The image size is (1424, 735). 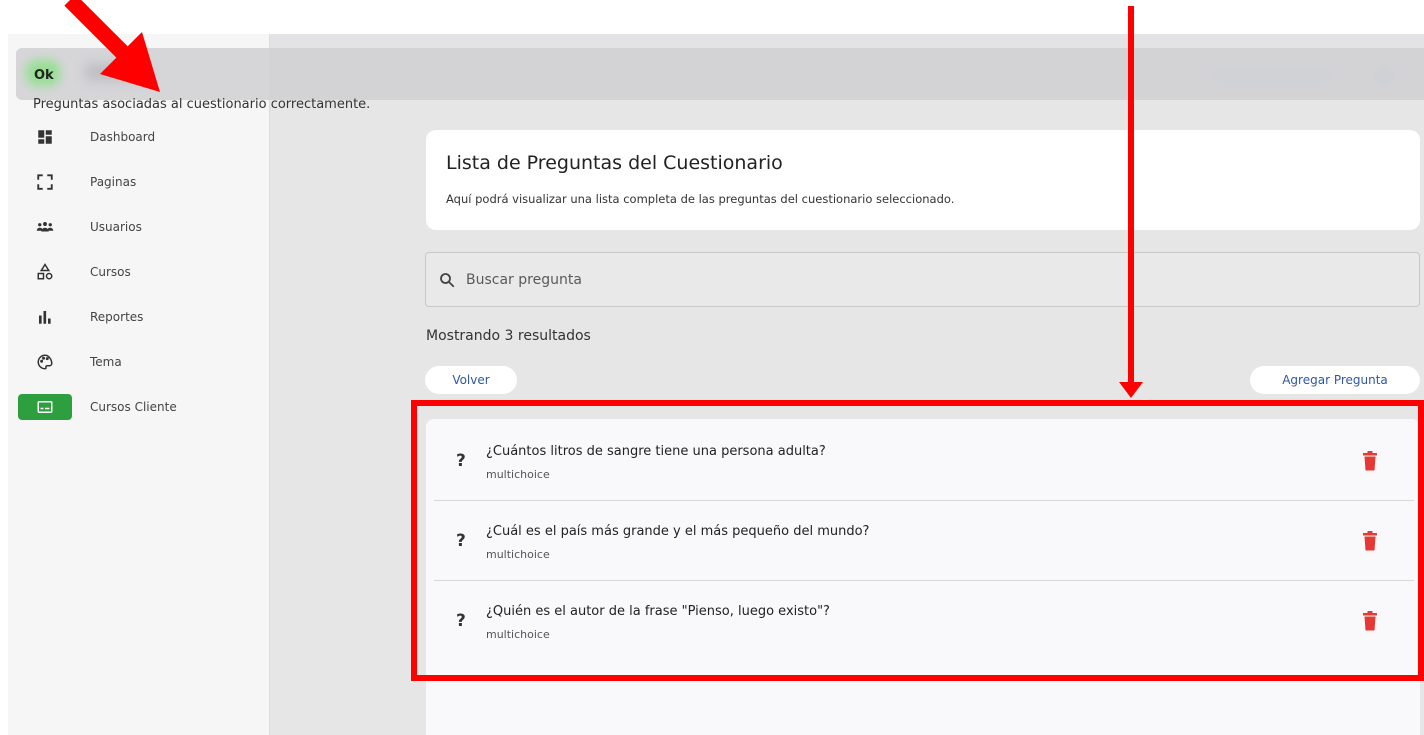 I want to click on dashboard-icon, so click(x=45, y=137).